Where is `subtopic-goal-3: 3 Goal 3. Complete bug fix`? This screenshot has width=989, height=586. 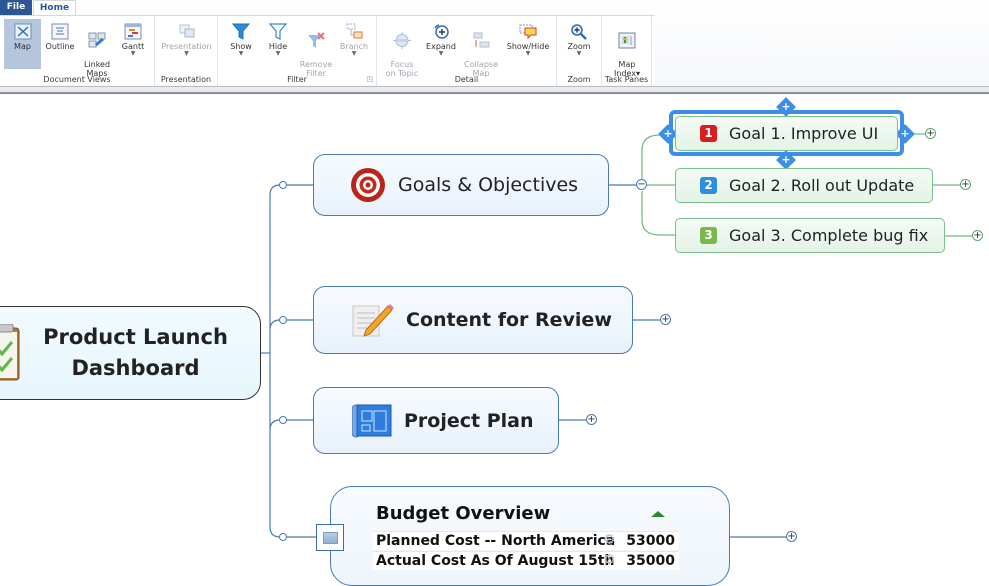
subtopic-goal-3: 3 Goal 3. Complete bug fix is located at coordinates (810, 235).